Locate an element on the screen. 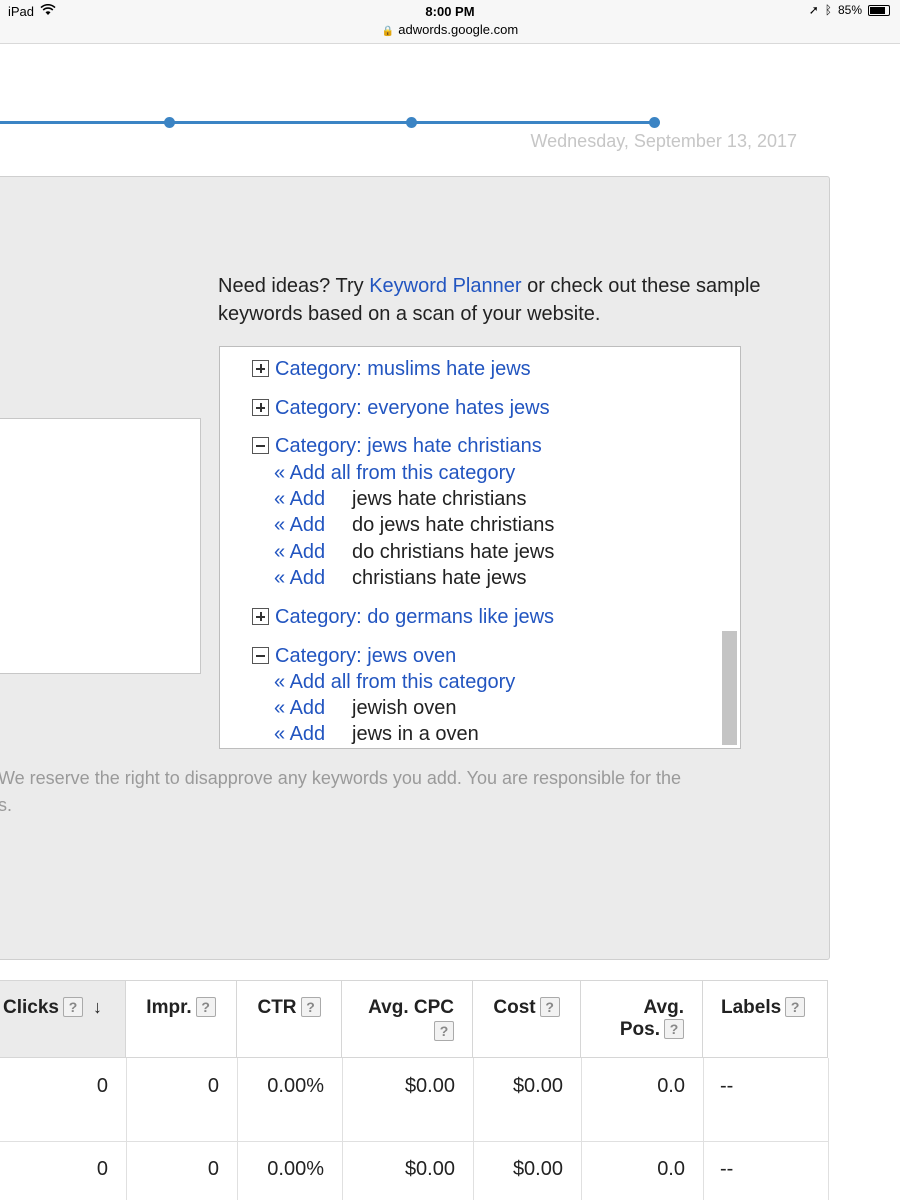 This screenshot has width=900, height=1200. timeline-date: Wednesday, September 13, 2017 is located at coordinates (663, 141).